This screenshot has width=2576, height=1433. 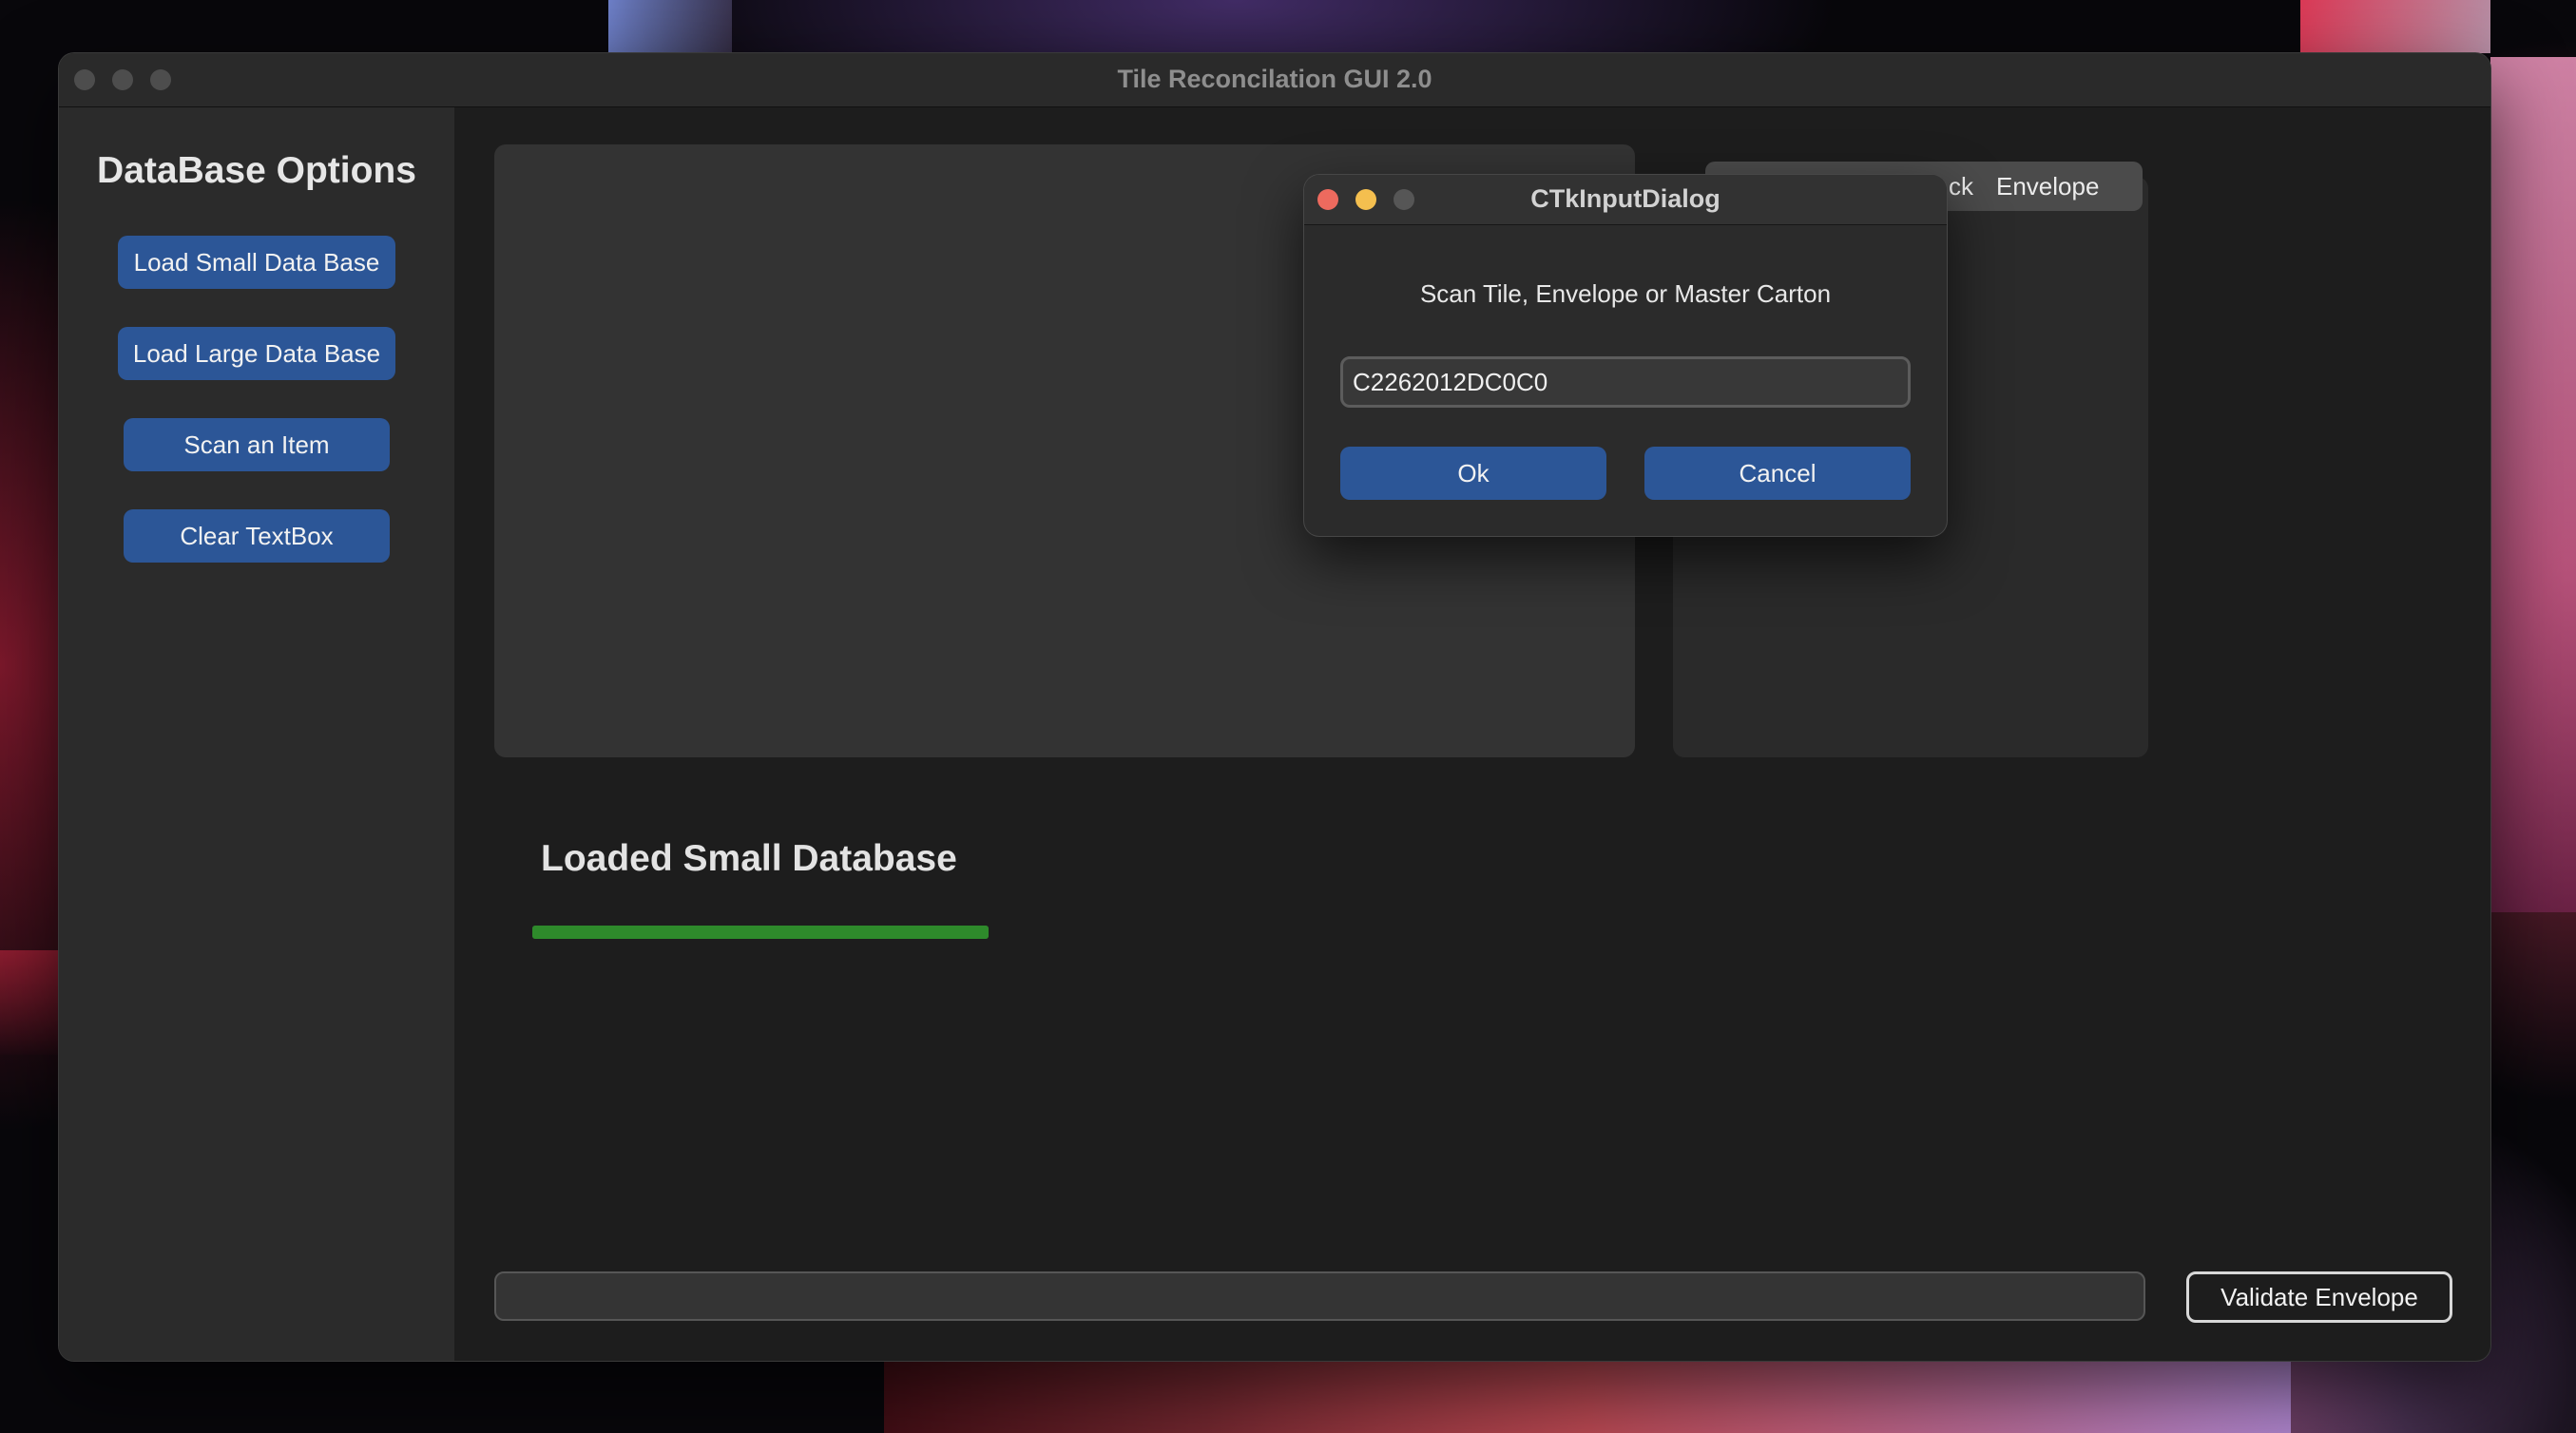 What do you see at coordinates (2319, 1297) in the screenshot?
I see `validate-envelope-button: Validate Envelope` at bounding box center [2319, 1297].